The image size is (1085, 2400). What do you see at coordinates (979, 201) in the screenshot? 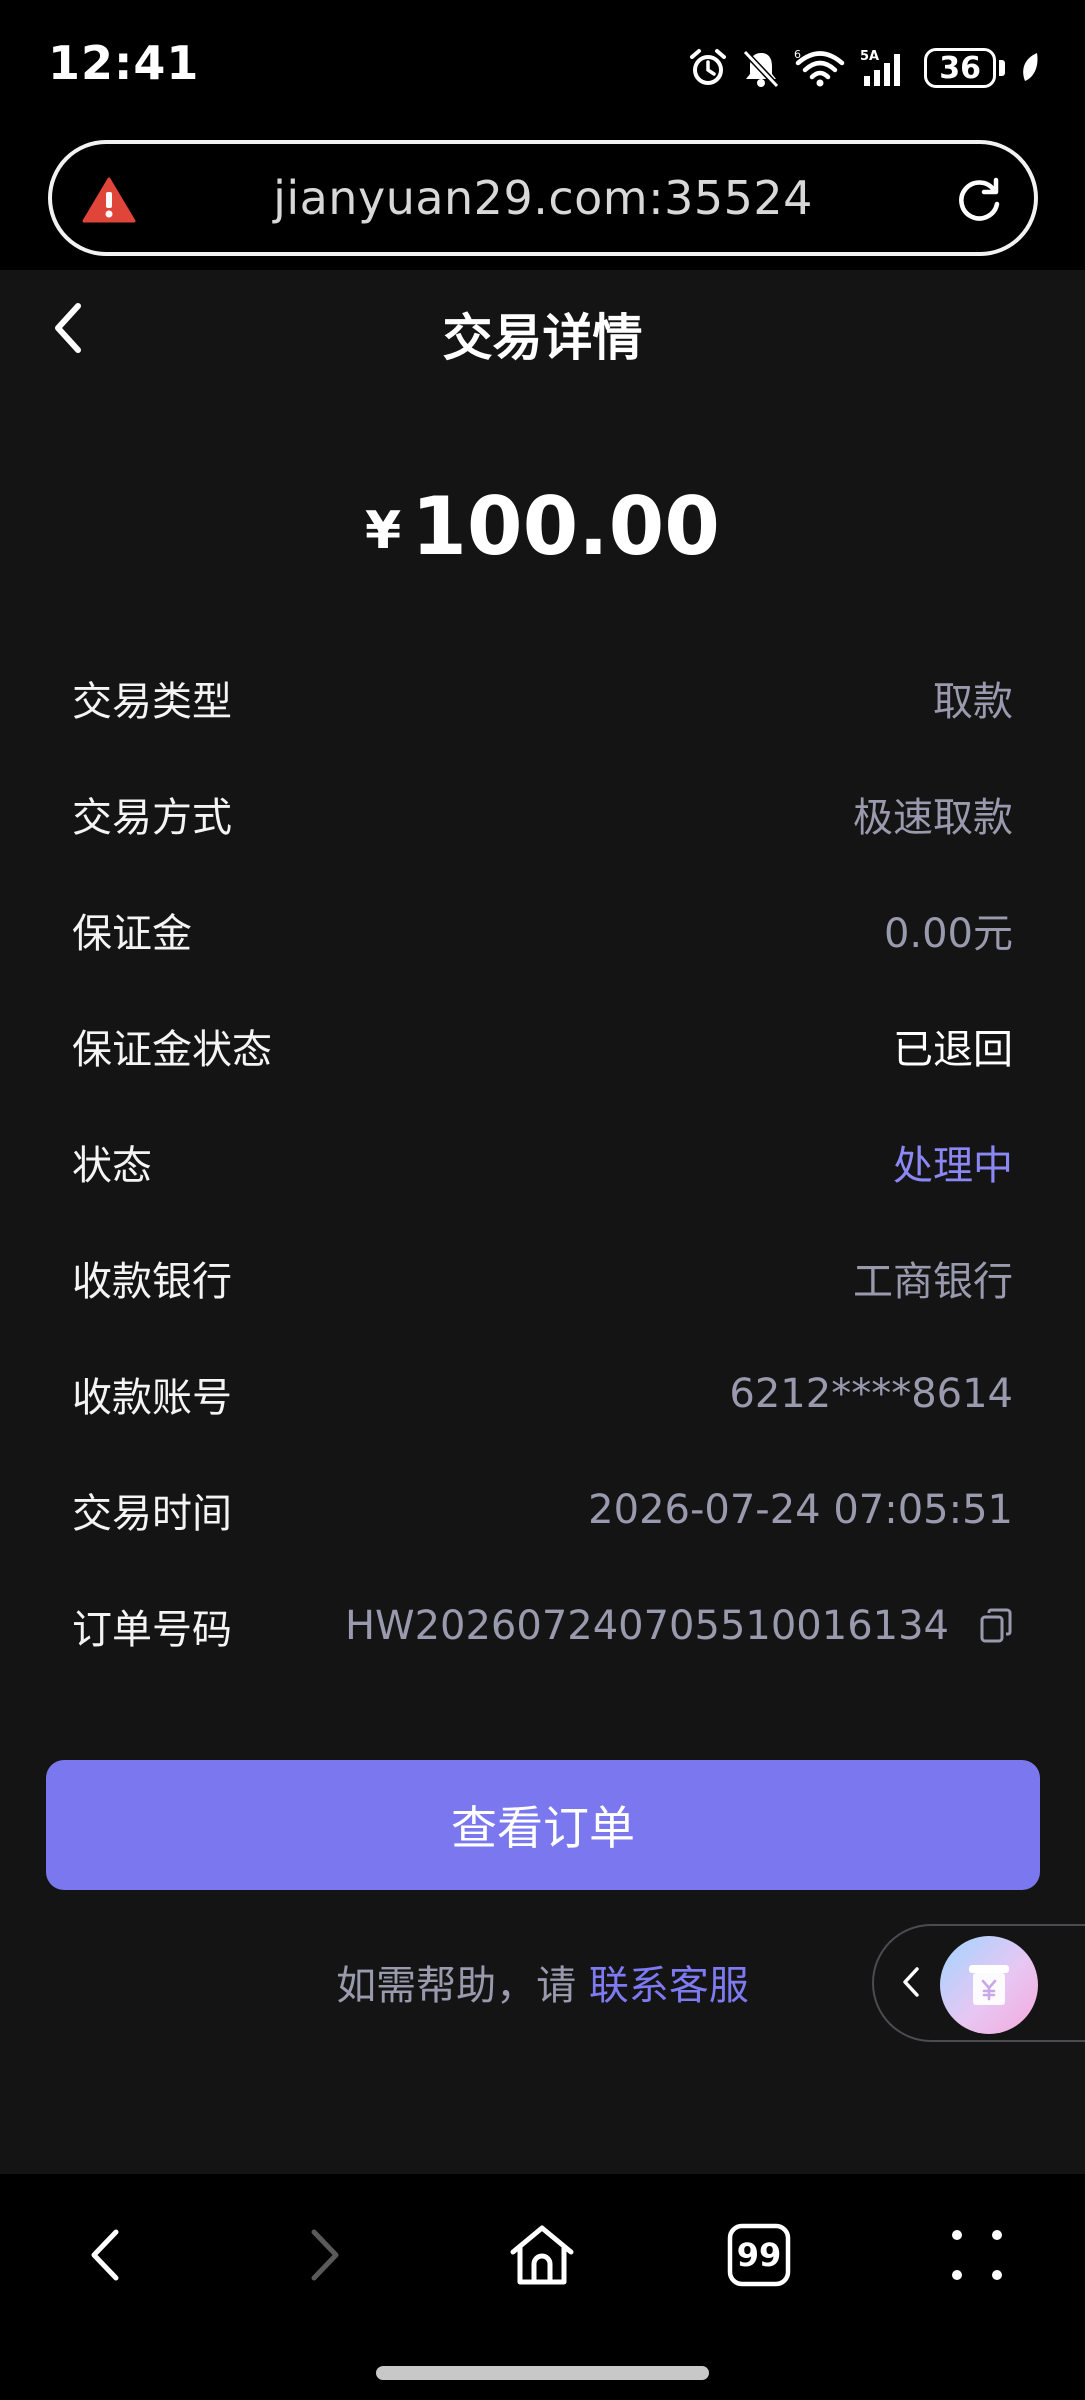
I see `reload-icon` at bounding box center [979, 201].